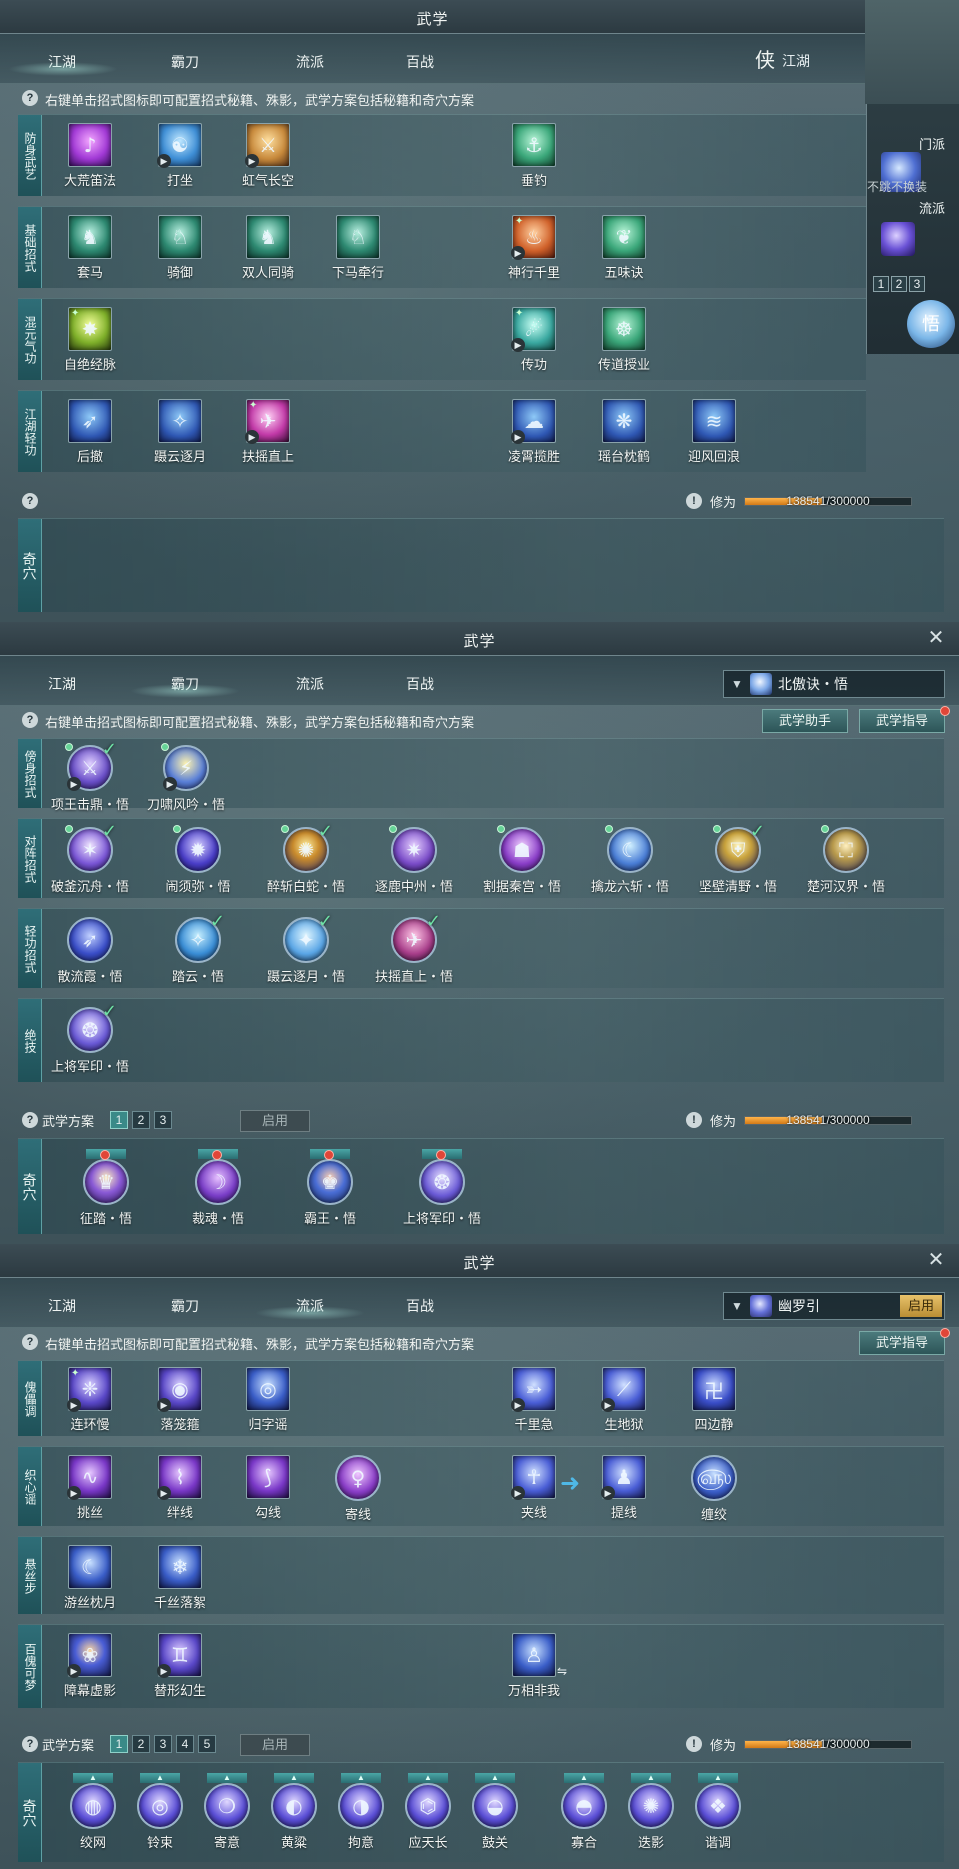 The image size is (959, 1869). Describe the element at coordinates (268, 432) in the screenshot. I see `skill-item: ✈ ✦ ▶ 扶摇直上` at that location.